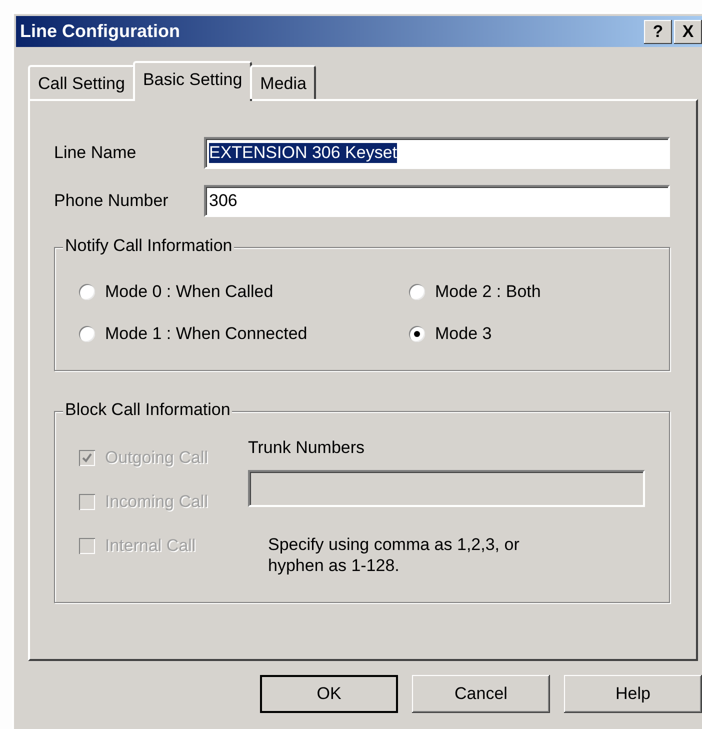 The height and width of the screenshot is (729, 702). I want to click on dialog-button: Help, so click(633, 694).